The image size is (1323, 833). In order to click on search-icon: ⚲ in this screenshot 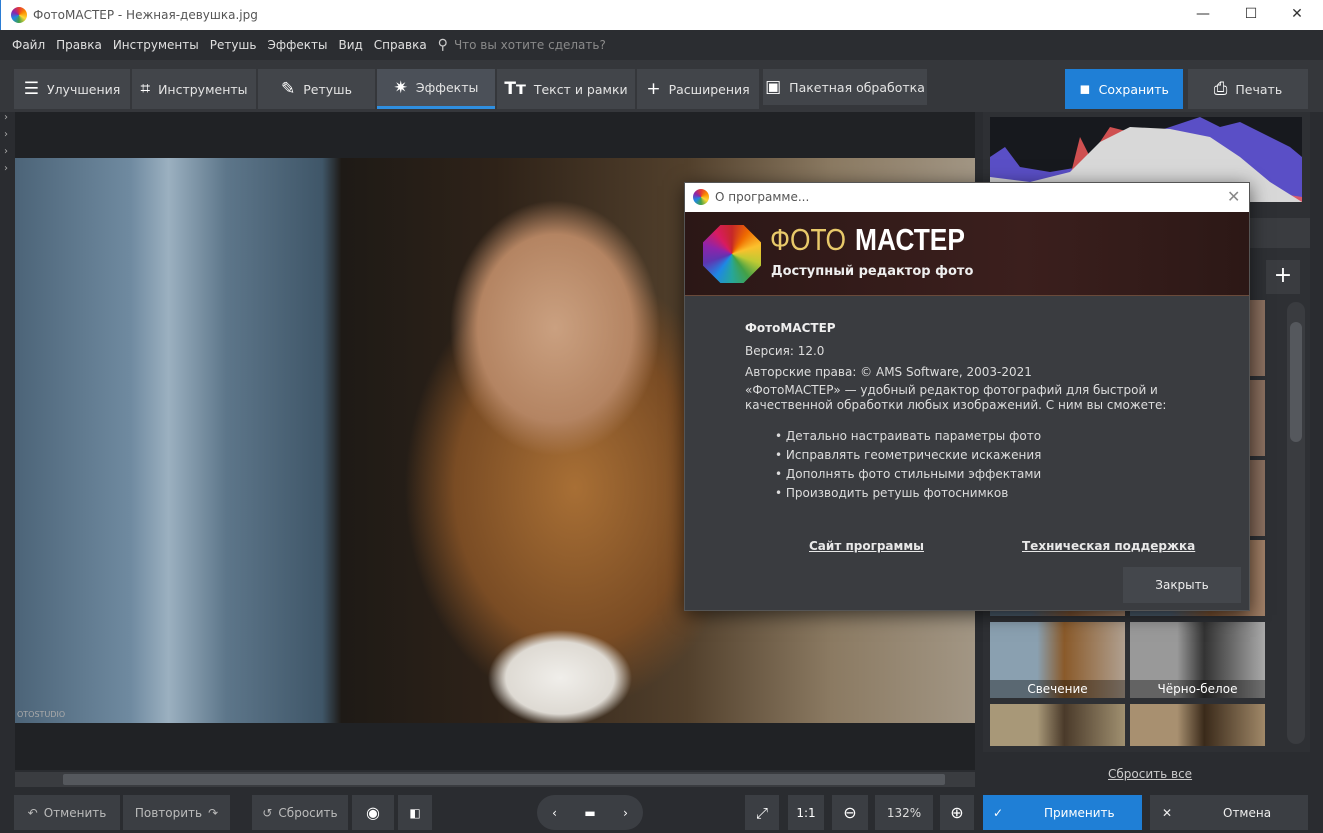, I will do `click(442, 45)`.